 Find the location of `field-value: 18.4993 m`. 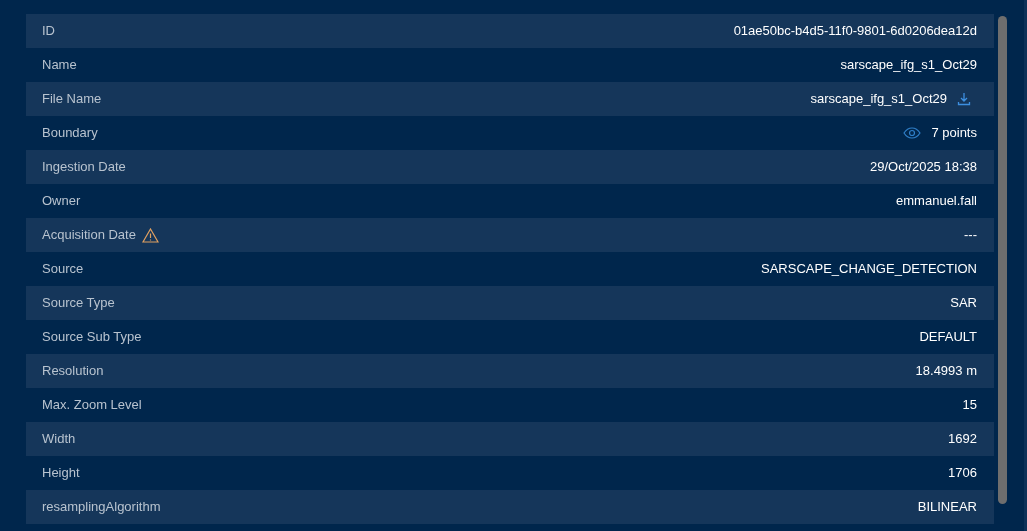

field-value: 18.4993 m is located at coordinates (946, 371).